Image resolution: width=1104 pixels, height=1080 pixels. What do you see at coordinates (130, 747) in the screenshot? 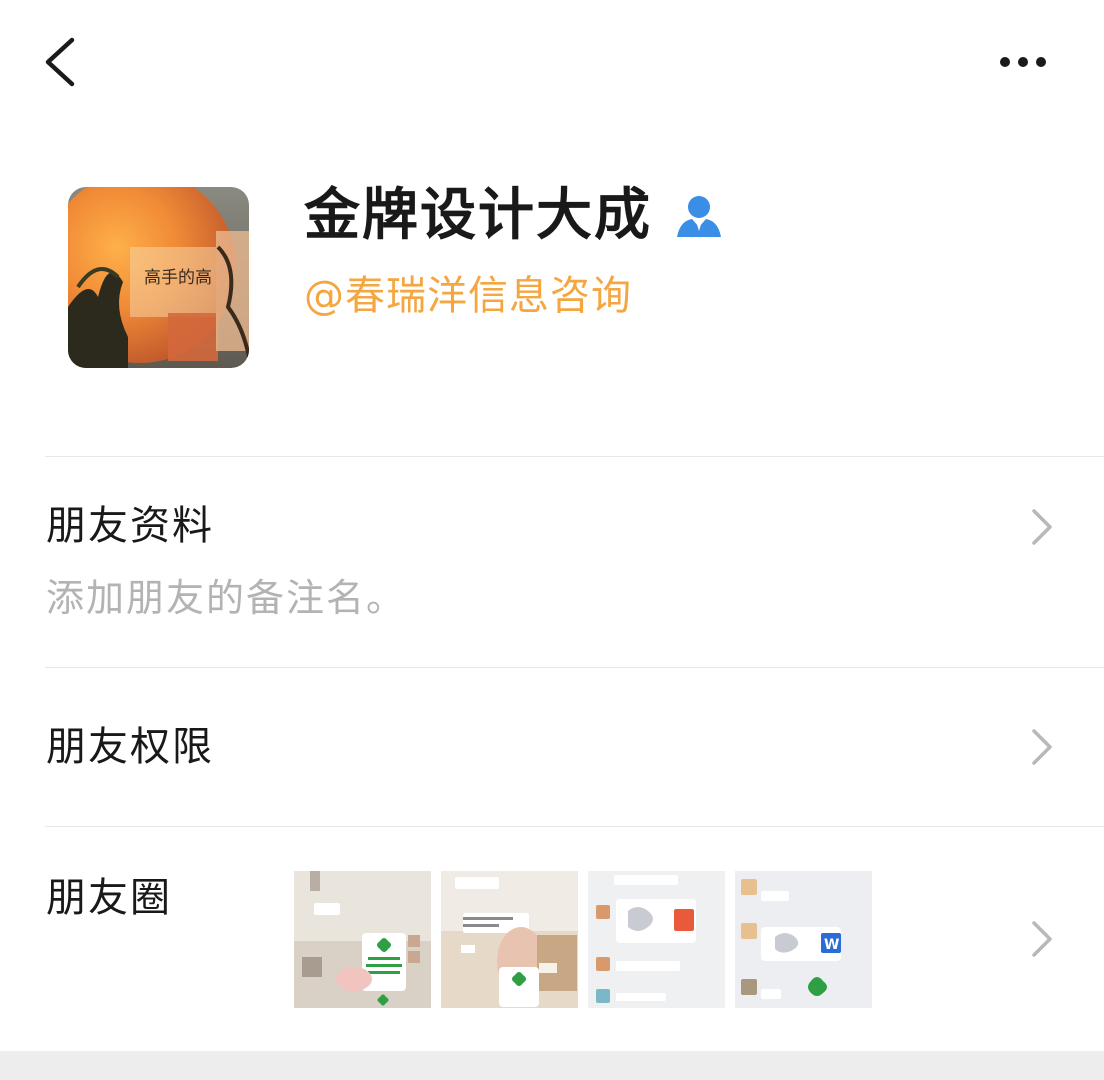
I see `permissions-title: 朋友权限` at bounding box center [130, 747].